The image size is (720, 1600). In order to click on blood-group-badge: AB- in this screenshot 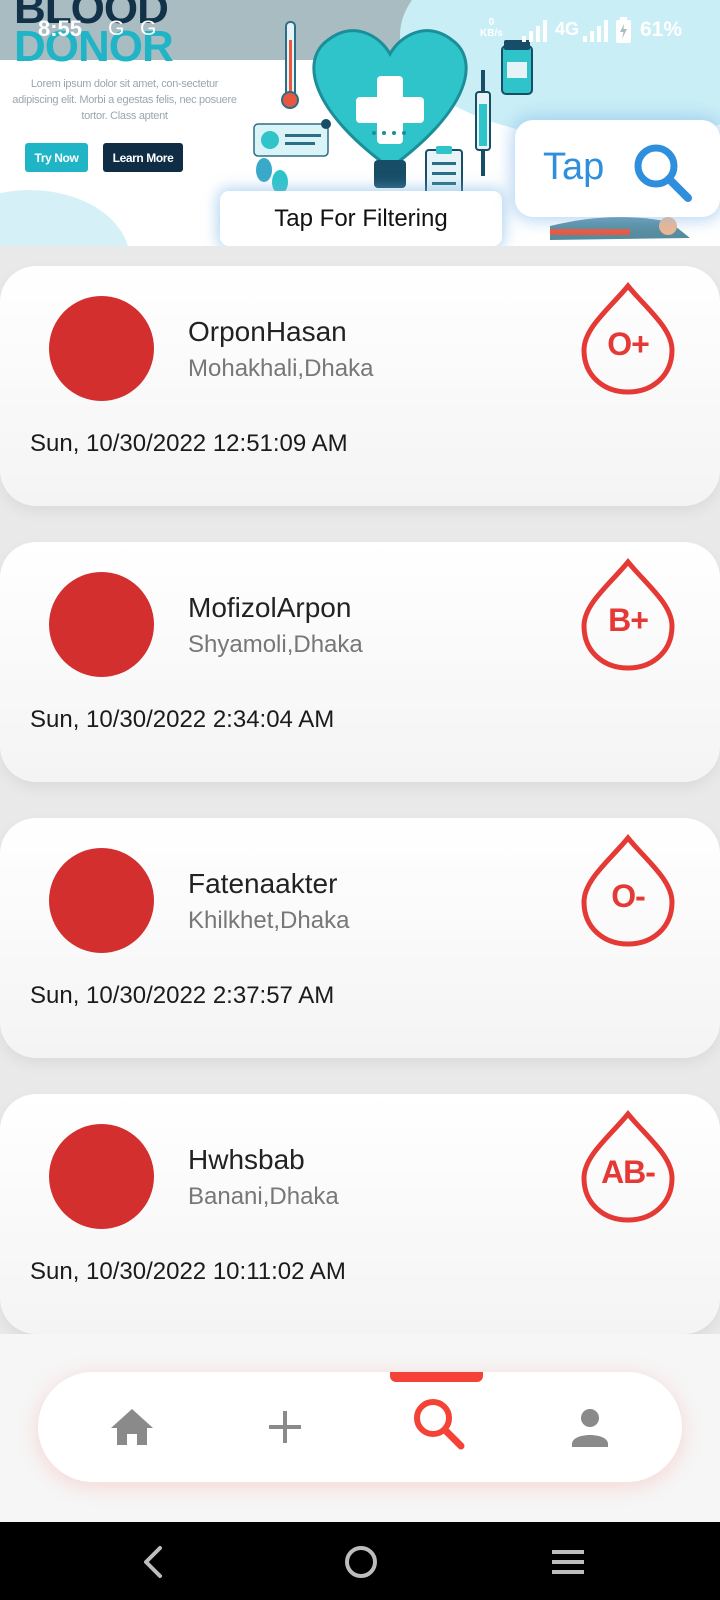, I will do `click(628, 1167)`.